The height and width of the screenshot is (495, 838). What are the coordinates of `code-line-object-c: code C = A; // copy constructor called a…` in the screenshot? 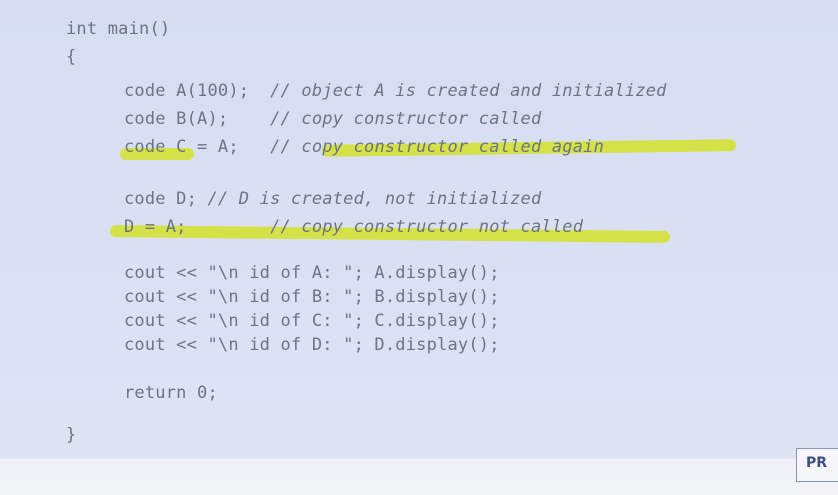 It's located at (364, 147).